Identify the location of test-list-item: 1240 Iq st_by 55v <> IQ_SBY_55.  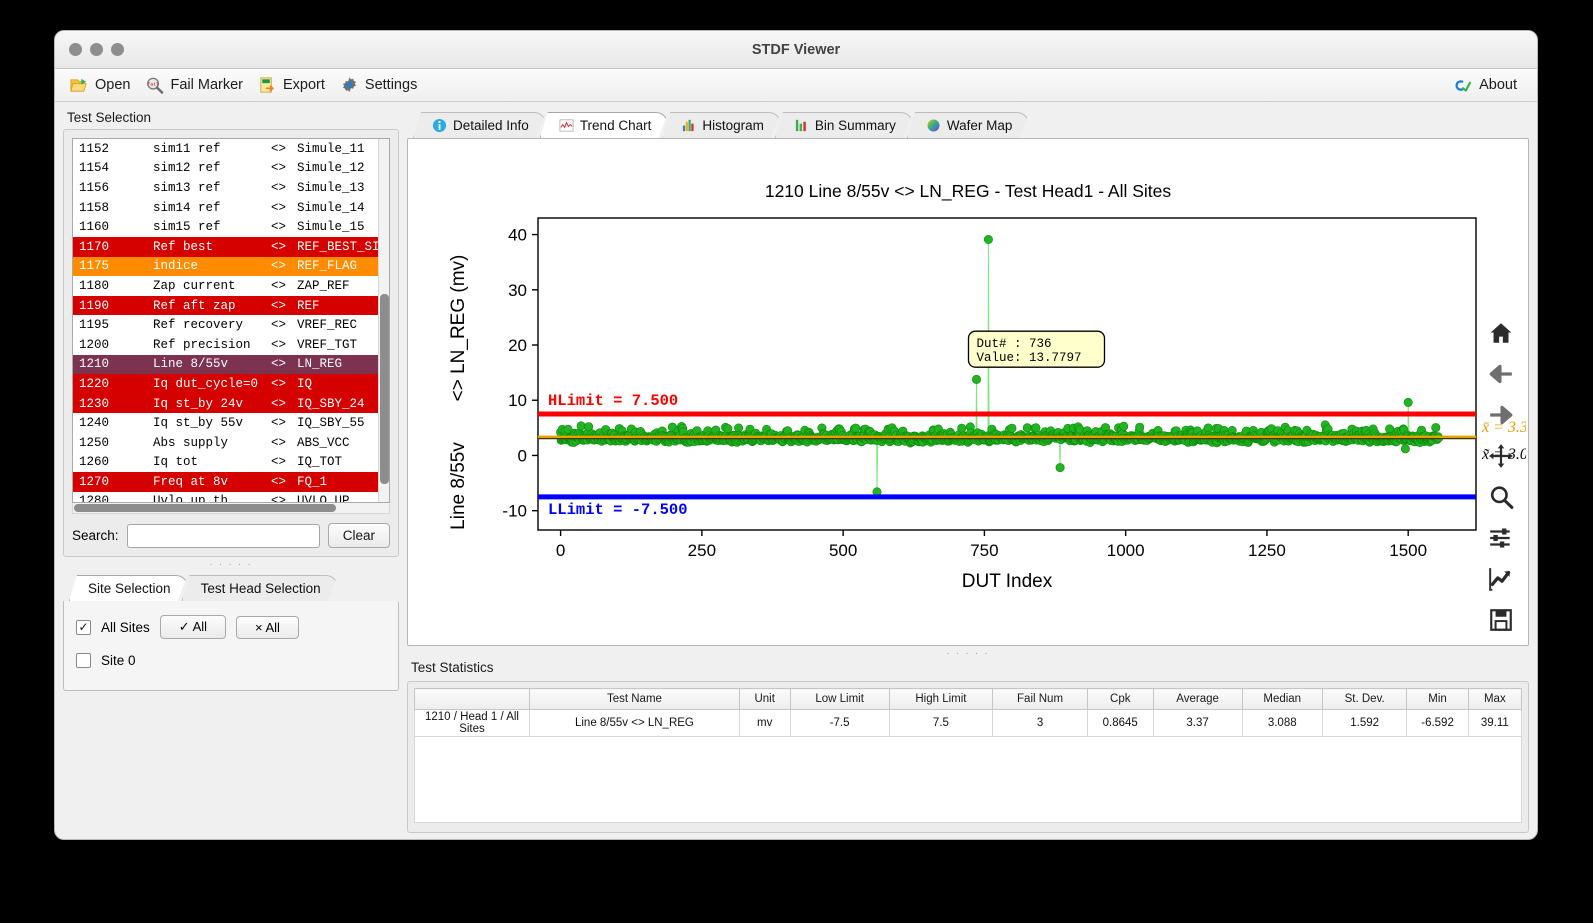
(231, 423).